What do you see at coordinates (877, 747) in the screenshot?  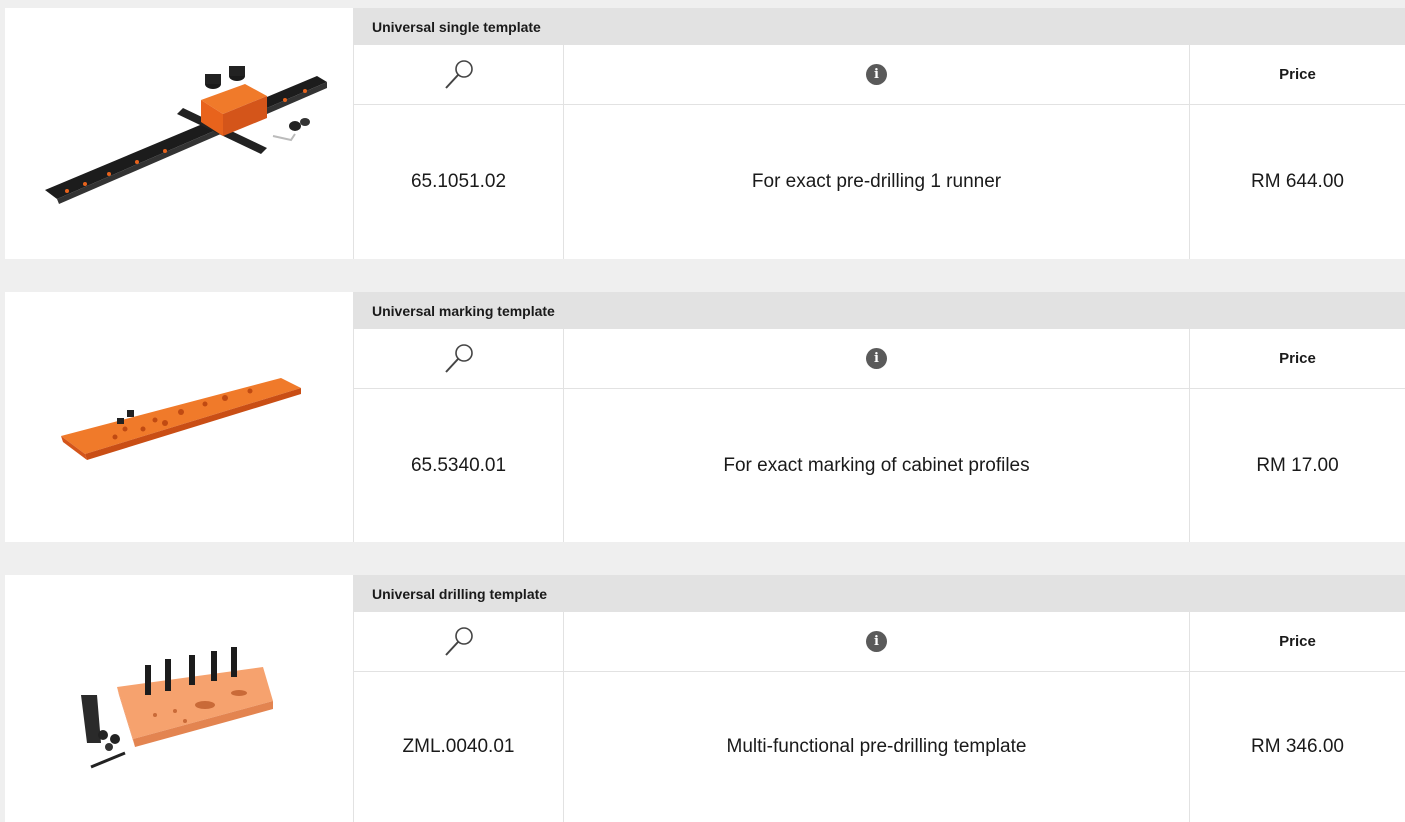 I see `product-description: Multi-functional pre-drilling template` at bounding box center [877, 747].